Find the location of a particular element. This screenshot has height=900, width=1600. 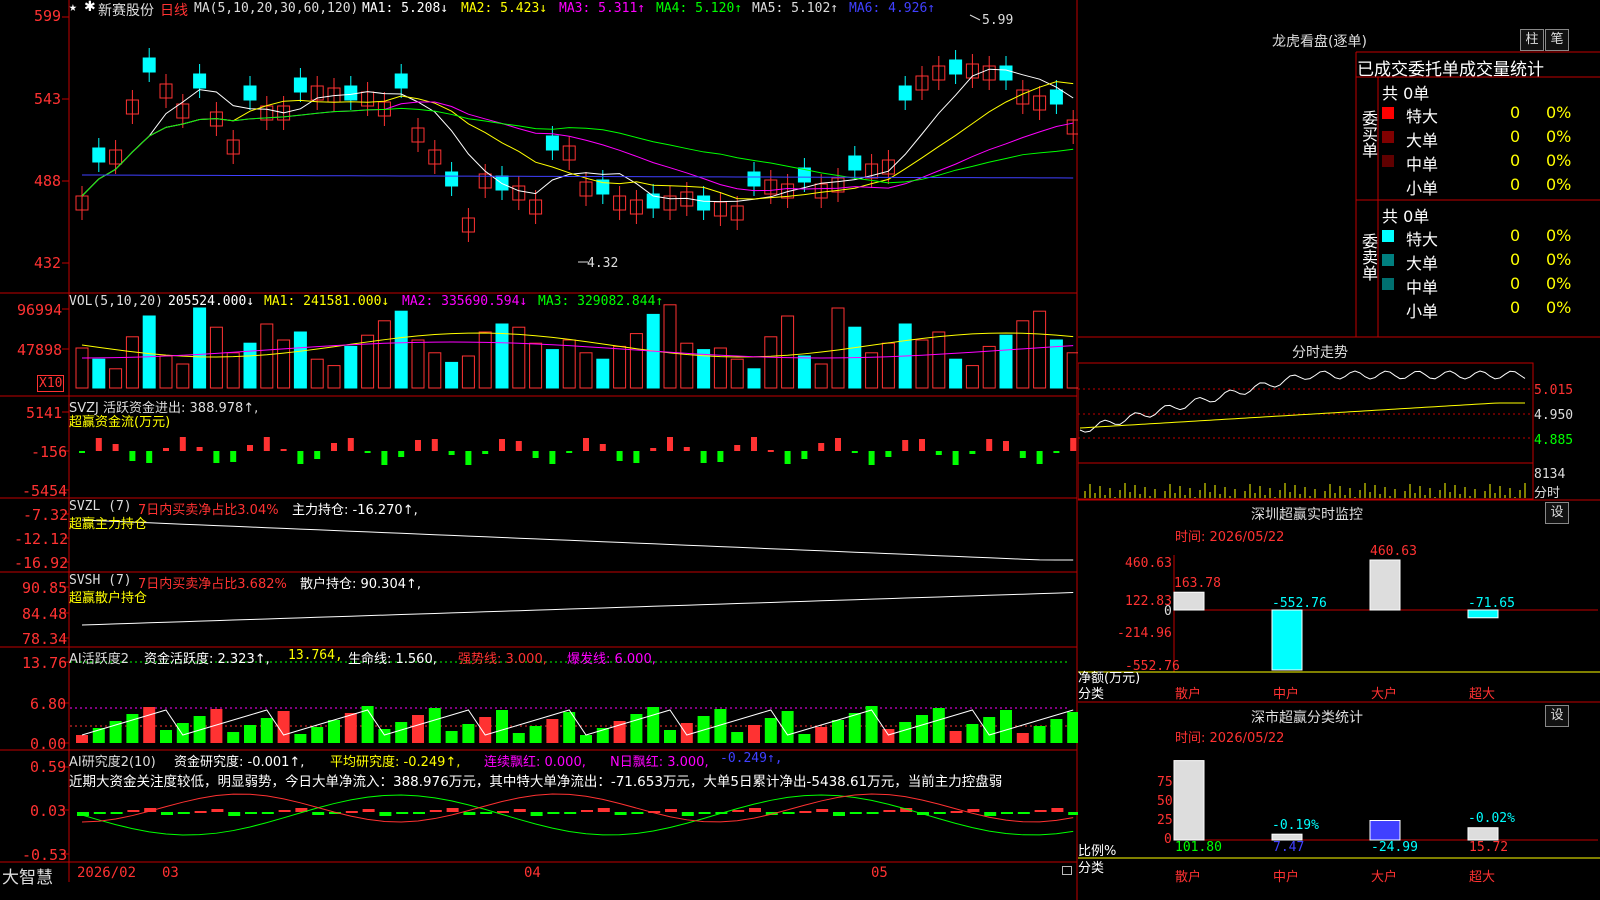

class-settings-button: 设 is located at coordinates (1557, 716).